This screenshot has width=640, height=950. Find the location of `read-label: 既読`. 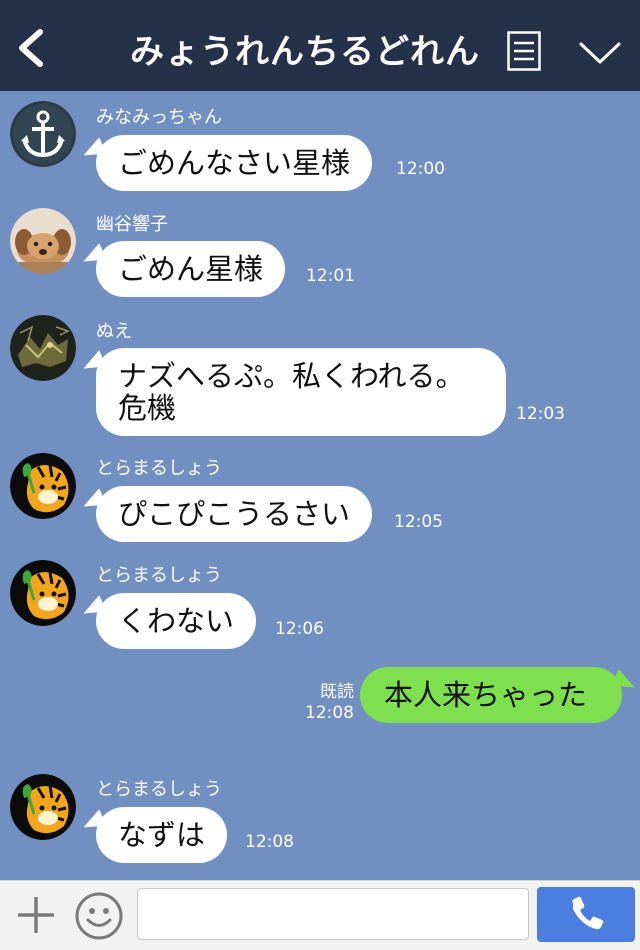

read-label: 既読 is located at coordinates (337, 692).